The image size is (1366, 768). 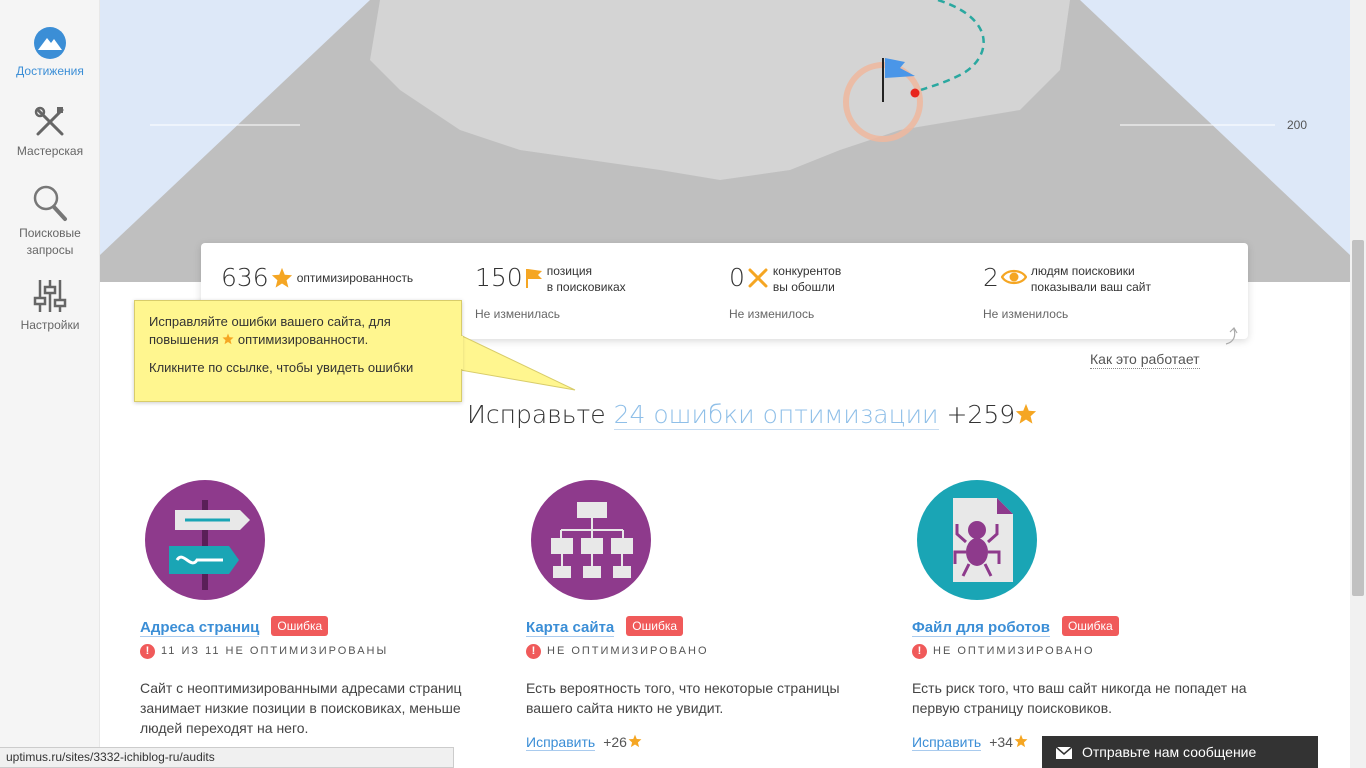 I want to click on heading-prefix: Исправьте, so click(x=536, y=414).